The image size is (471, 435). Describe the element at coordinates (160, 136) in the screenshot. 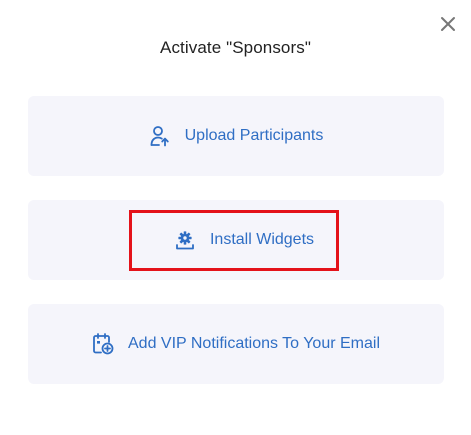

I see `user-upload-icon` at that location.